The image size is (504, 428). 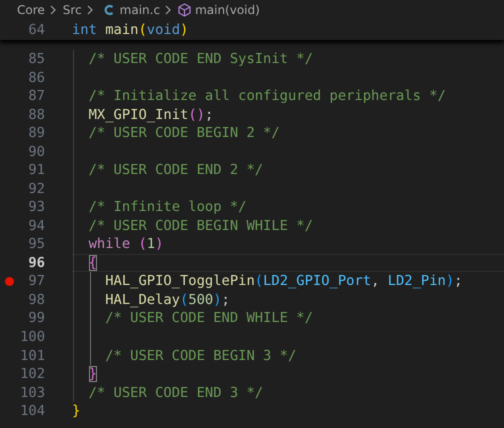 What do you see at coordinates (32, 411) in the screenshot?
I see `line-number: 104` at bounding box center [32, 411].